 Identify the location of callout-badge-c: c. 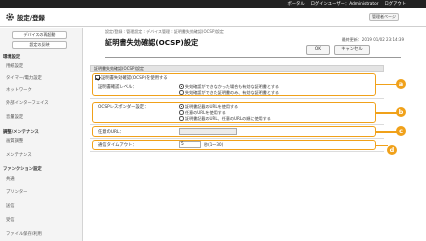
(401, 131).